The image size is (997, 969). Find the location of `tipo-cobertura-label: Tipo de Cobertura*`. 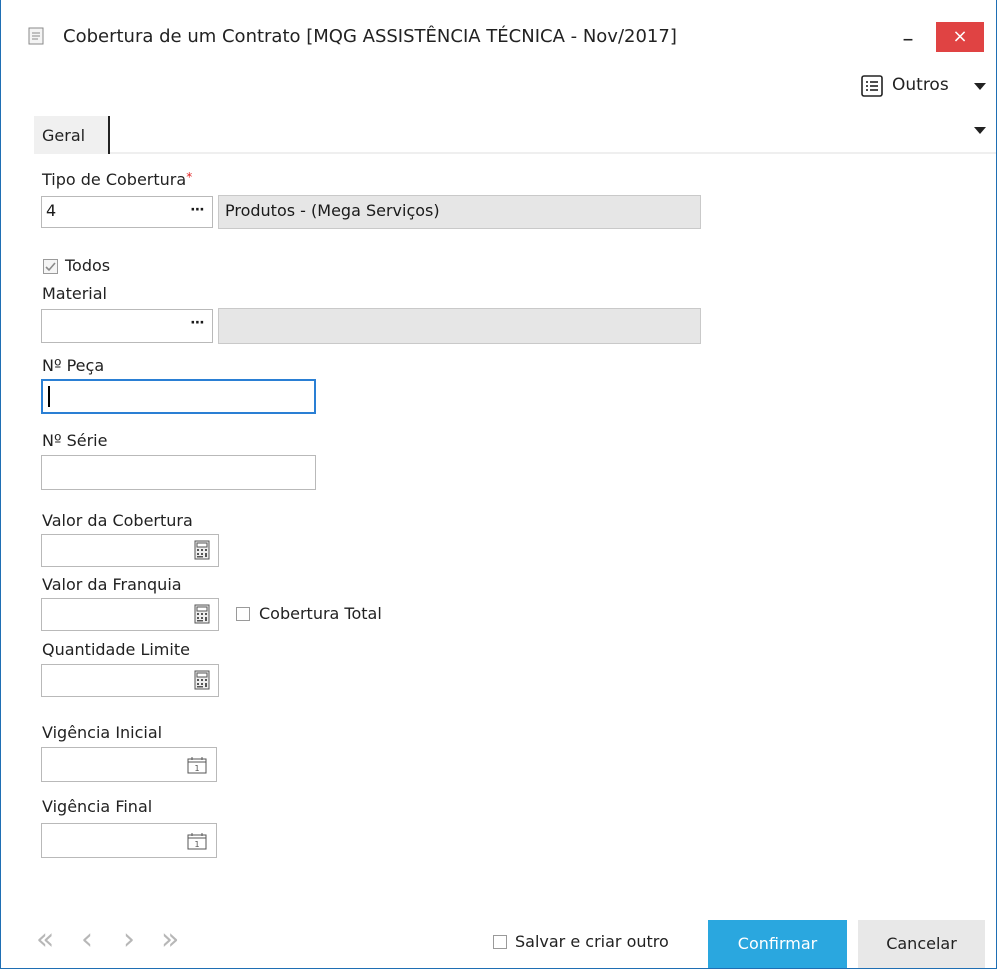

tipo-cobertura-label: Tipo de Cobertura* is located at coordinates (117, 179).